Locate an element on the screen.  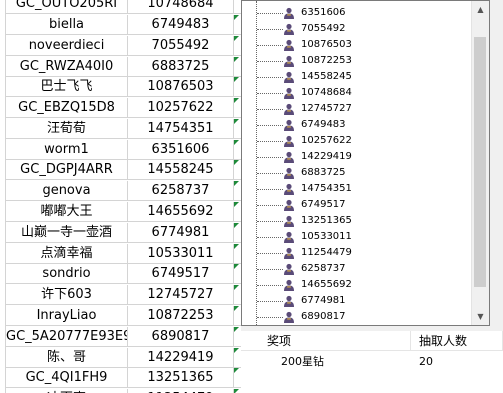
username-cell: 汪荀荀 is located at coordinates (67, 129).